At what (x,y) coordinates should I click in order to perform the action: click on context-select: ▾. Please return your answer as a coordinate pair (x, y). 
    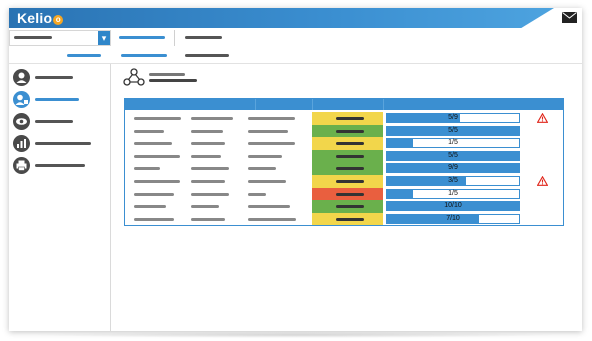
    Looking at the image, I should click on (60, 38).